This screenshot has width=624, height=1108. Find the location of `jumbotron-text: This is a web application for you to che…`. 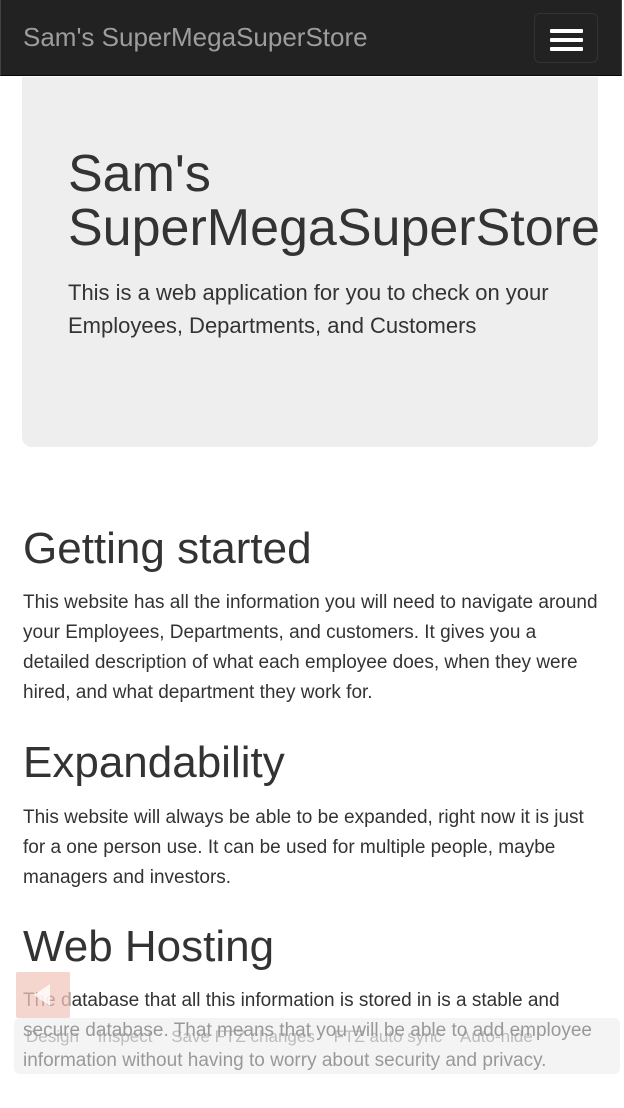

jumbotron-text: This is a web application for you to che… is located at coordinates (308, 309).